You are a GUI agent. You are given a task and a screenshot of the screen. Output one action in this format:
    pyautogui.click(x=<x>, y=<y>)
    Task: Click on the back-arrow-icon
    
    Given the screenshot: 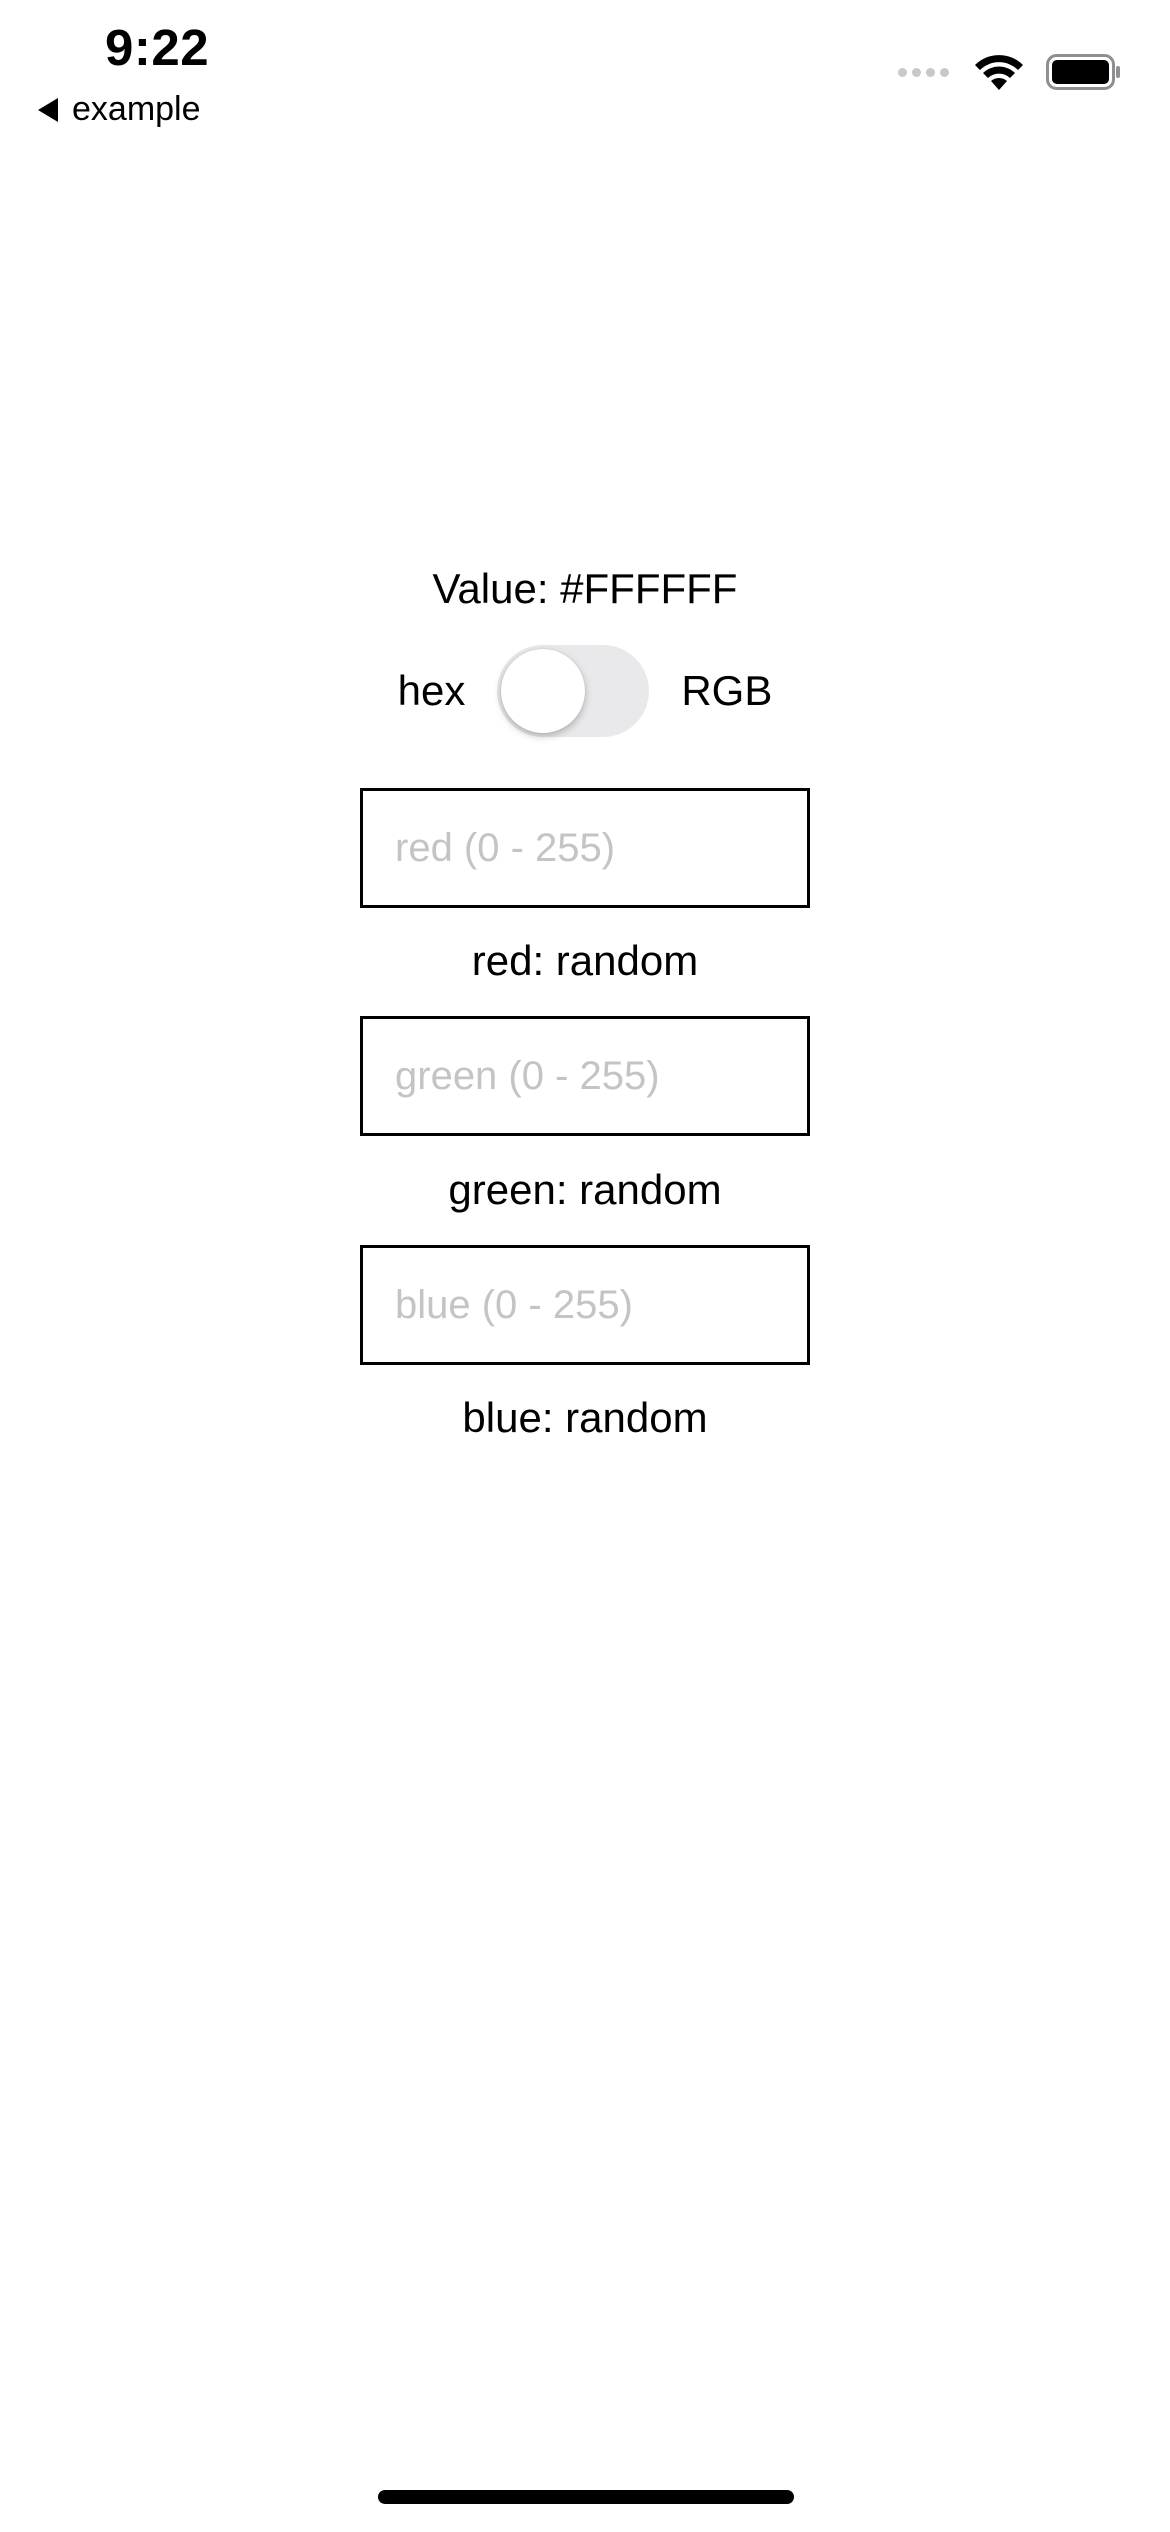 What is the action you would take?
    pyautogui.click(x=48, y=109)
    